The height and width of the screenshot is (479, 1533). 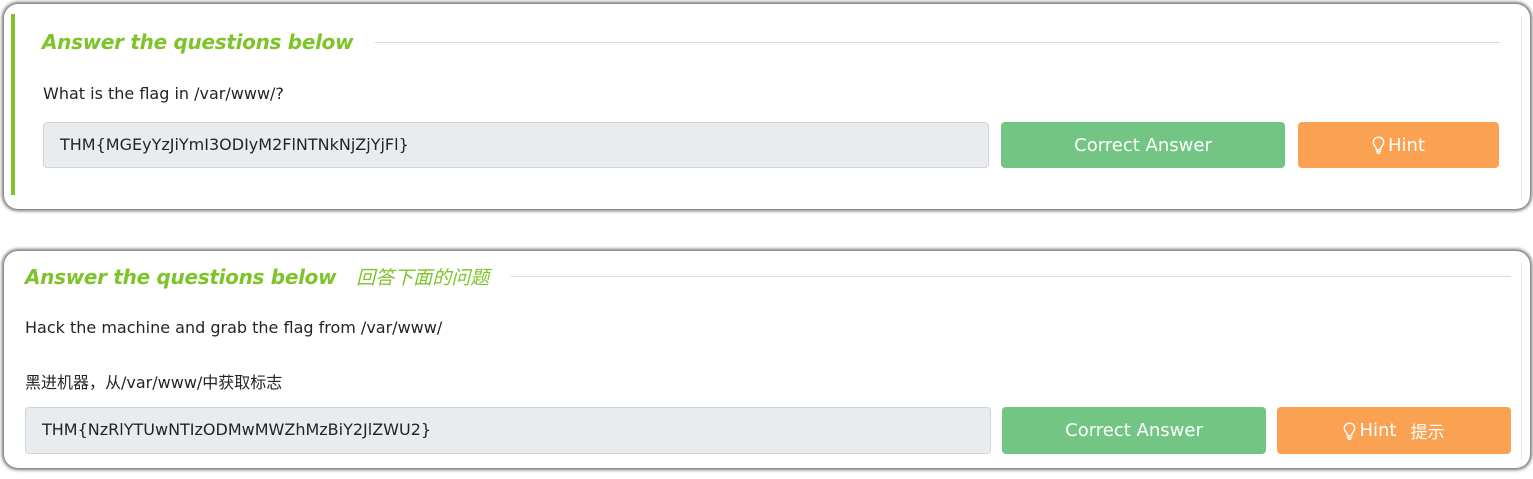 I want to click on answer-field: THM{NzRlYTUwNTIzODMwMWZhMzBiY2JlZWU2}, so click(x=508, y=430).